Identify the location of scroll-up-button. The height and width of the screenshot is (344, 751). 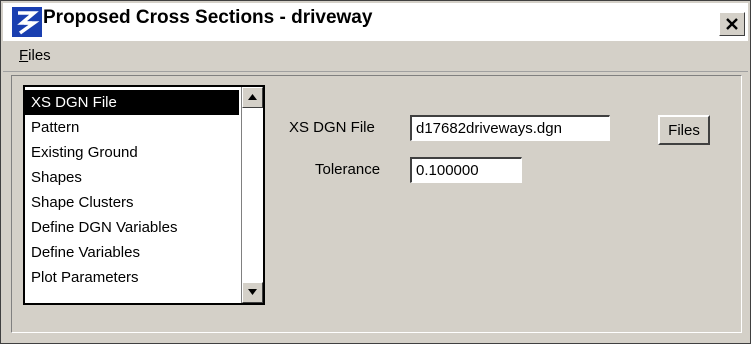
(252, 97).